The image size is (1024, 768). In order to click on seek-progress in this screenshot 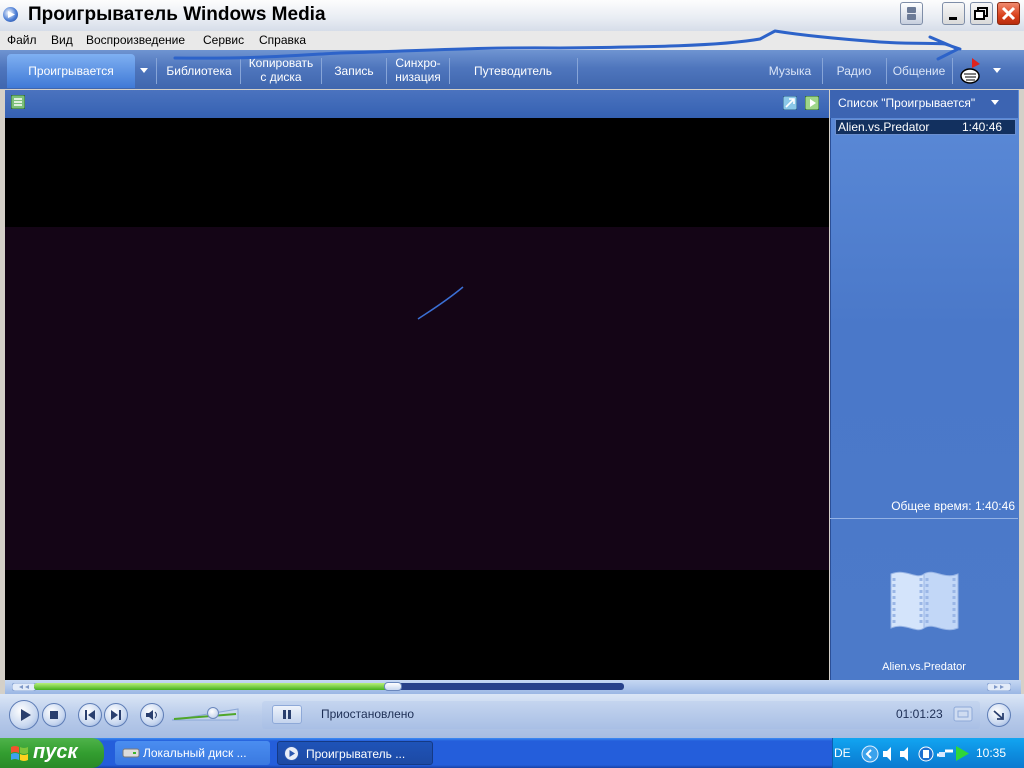, I will do `click(211, 686)`.